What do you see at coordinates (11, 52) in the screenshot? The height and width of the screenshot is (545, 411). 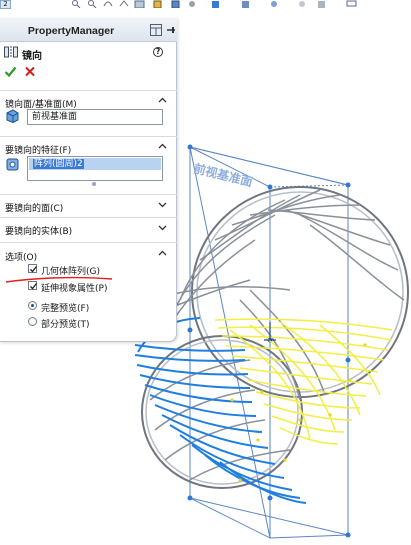 I see `mirror-feature-icon` at bounding box center [11, 52].